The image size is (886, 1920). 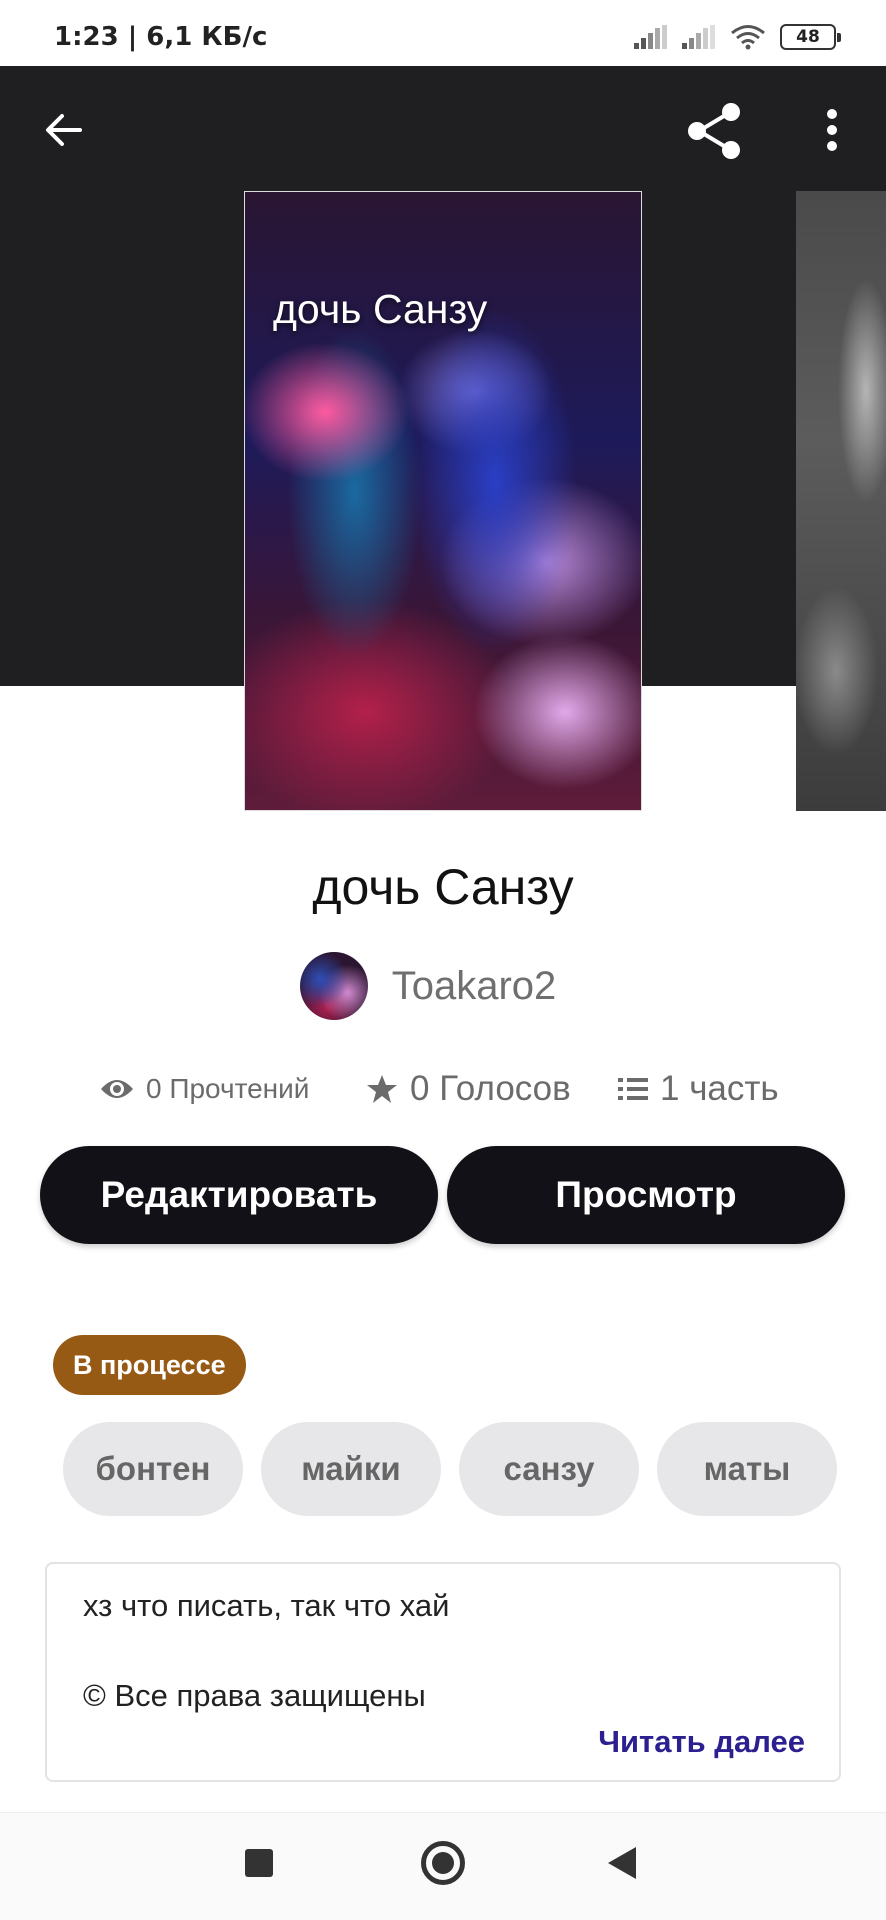 I want to click on votes-count: 0 Голосов, so click(x=490, y=1088).